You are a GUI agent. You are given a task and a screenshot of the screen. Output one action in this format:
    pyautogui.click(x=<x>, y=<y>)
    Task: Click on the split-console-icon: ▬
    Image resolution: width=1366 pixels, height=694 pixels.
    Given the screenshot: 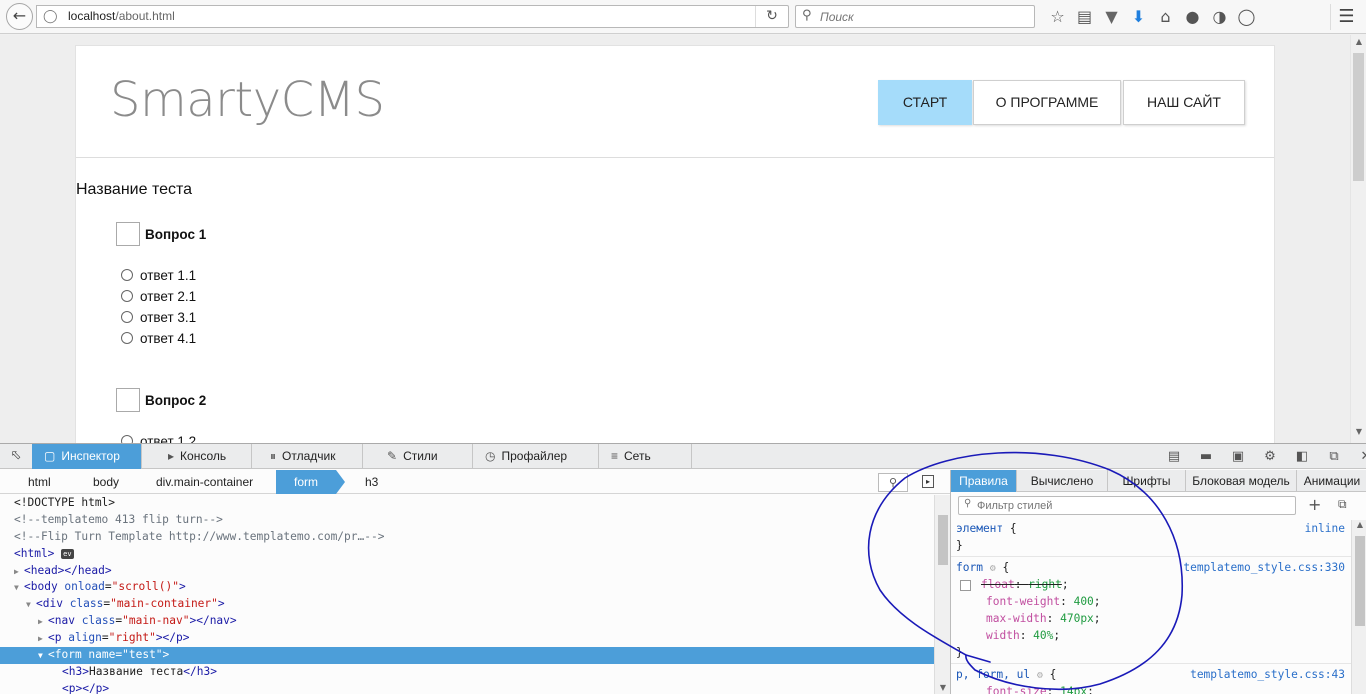 What is the action you would take?
    pyautogui.click(x=1206, y=456)
    